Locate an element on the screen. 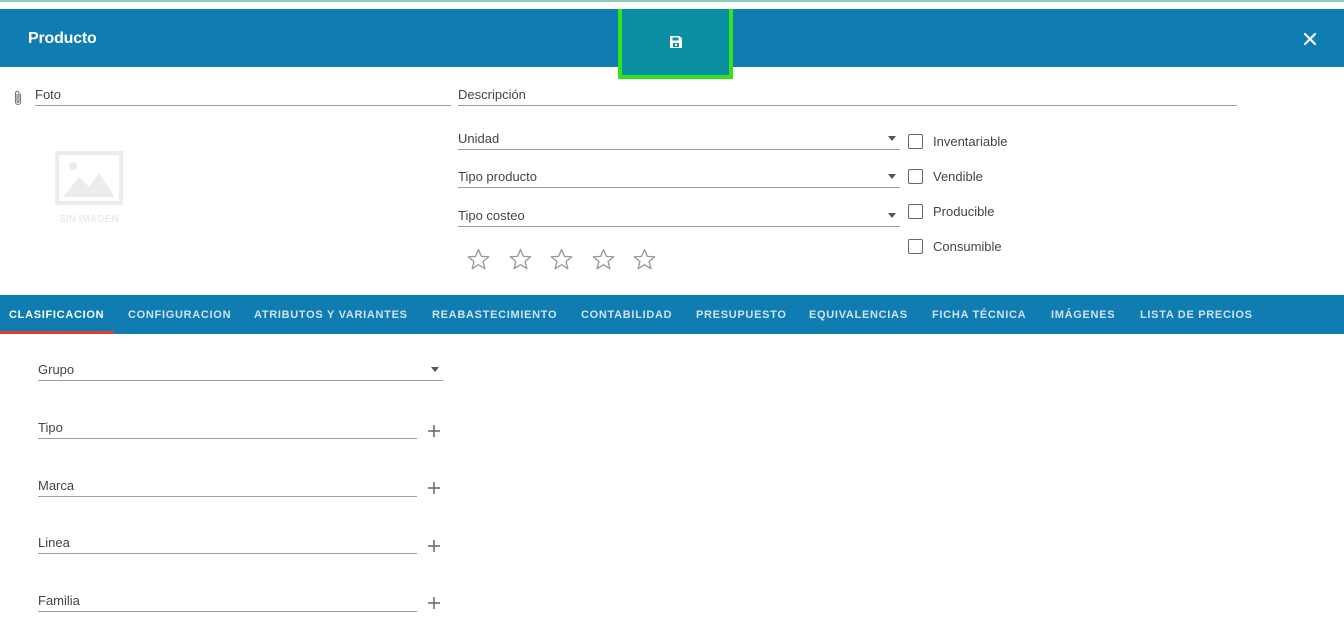 The image size is (1344, 629). no-image-text: SIN IMAGEN is located at coordinates (89, 219).